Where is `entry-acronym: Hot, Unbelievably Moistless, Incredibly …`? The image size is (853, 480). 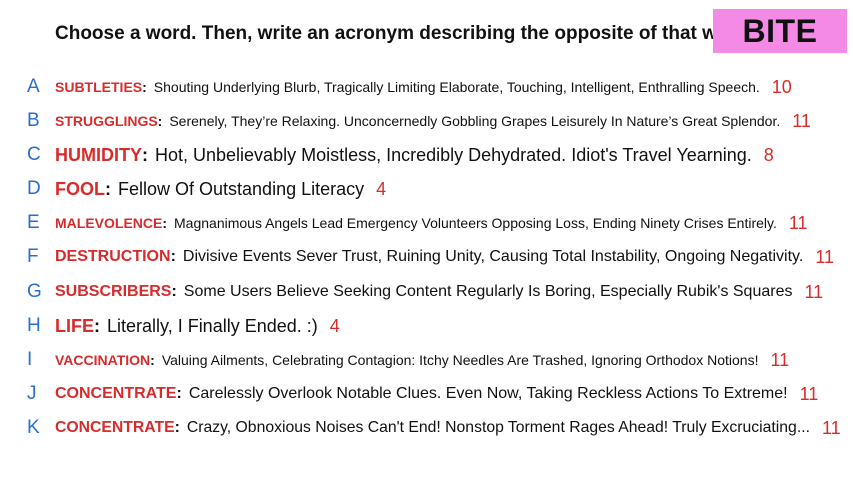 entry-acronym: Hot, Unbelievably Moistless, Incredibly … is located at coordinates (453, 154).